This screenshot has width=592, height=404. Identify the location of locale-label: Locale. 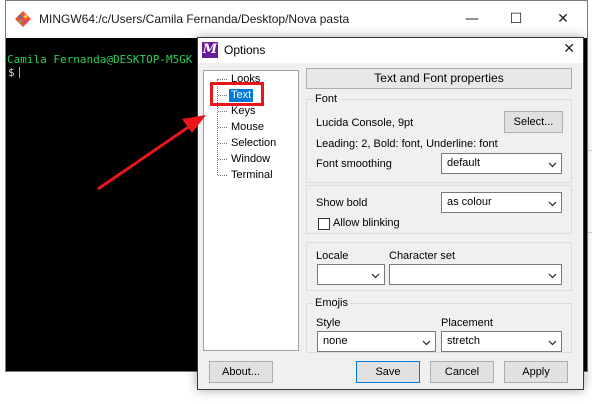
(332, 256).